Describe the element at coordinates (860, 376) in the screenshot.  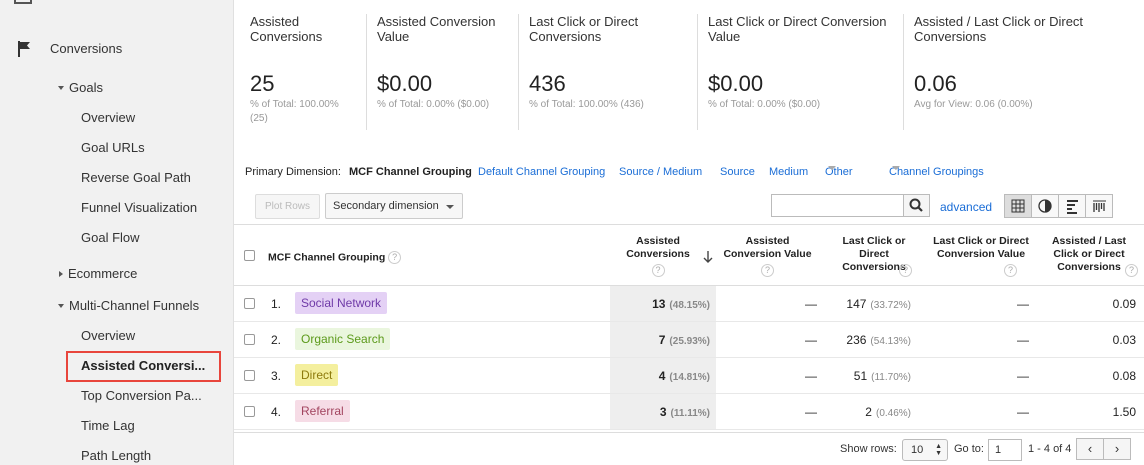
I see `cell-value: 51` at that location.